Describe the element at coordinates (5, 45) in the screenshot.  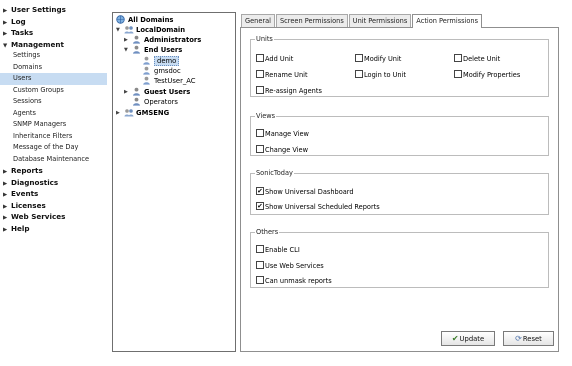
I see `chevron-down-icon: ▼` at that location.